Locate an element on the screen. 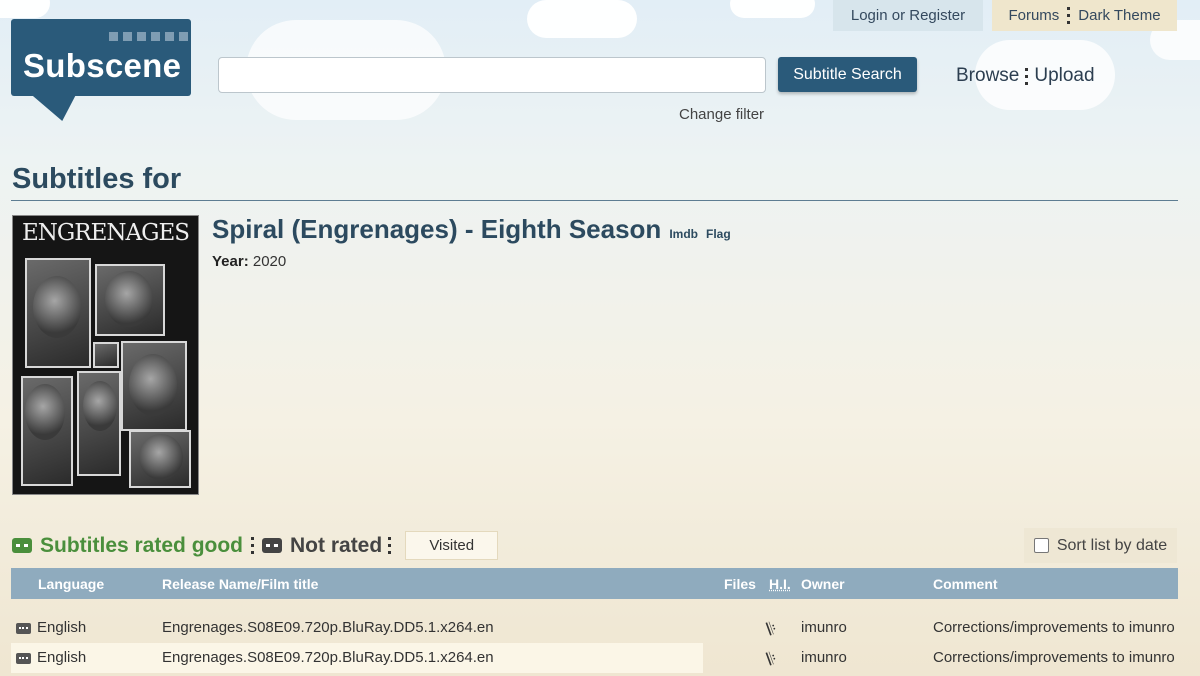 This screenshot has height=676, width=1200. dark-theme-link: Dark Theme is located at coordinates (1119, 15).